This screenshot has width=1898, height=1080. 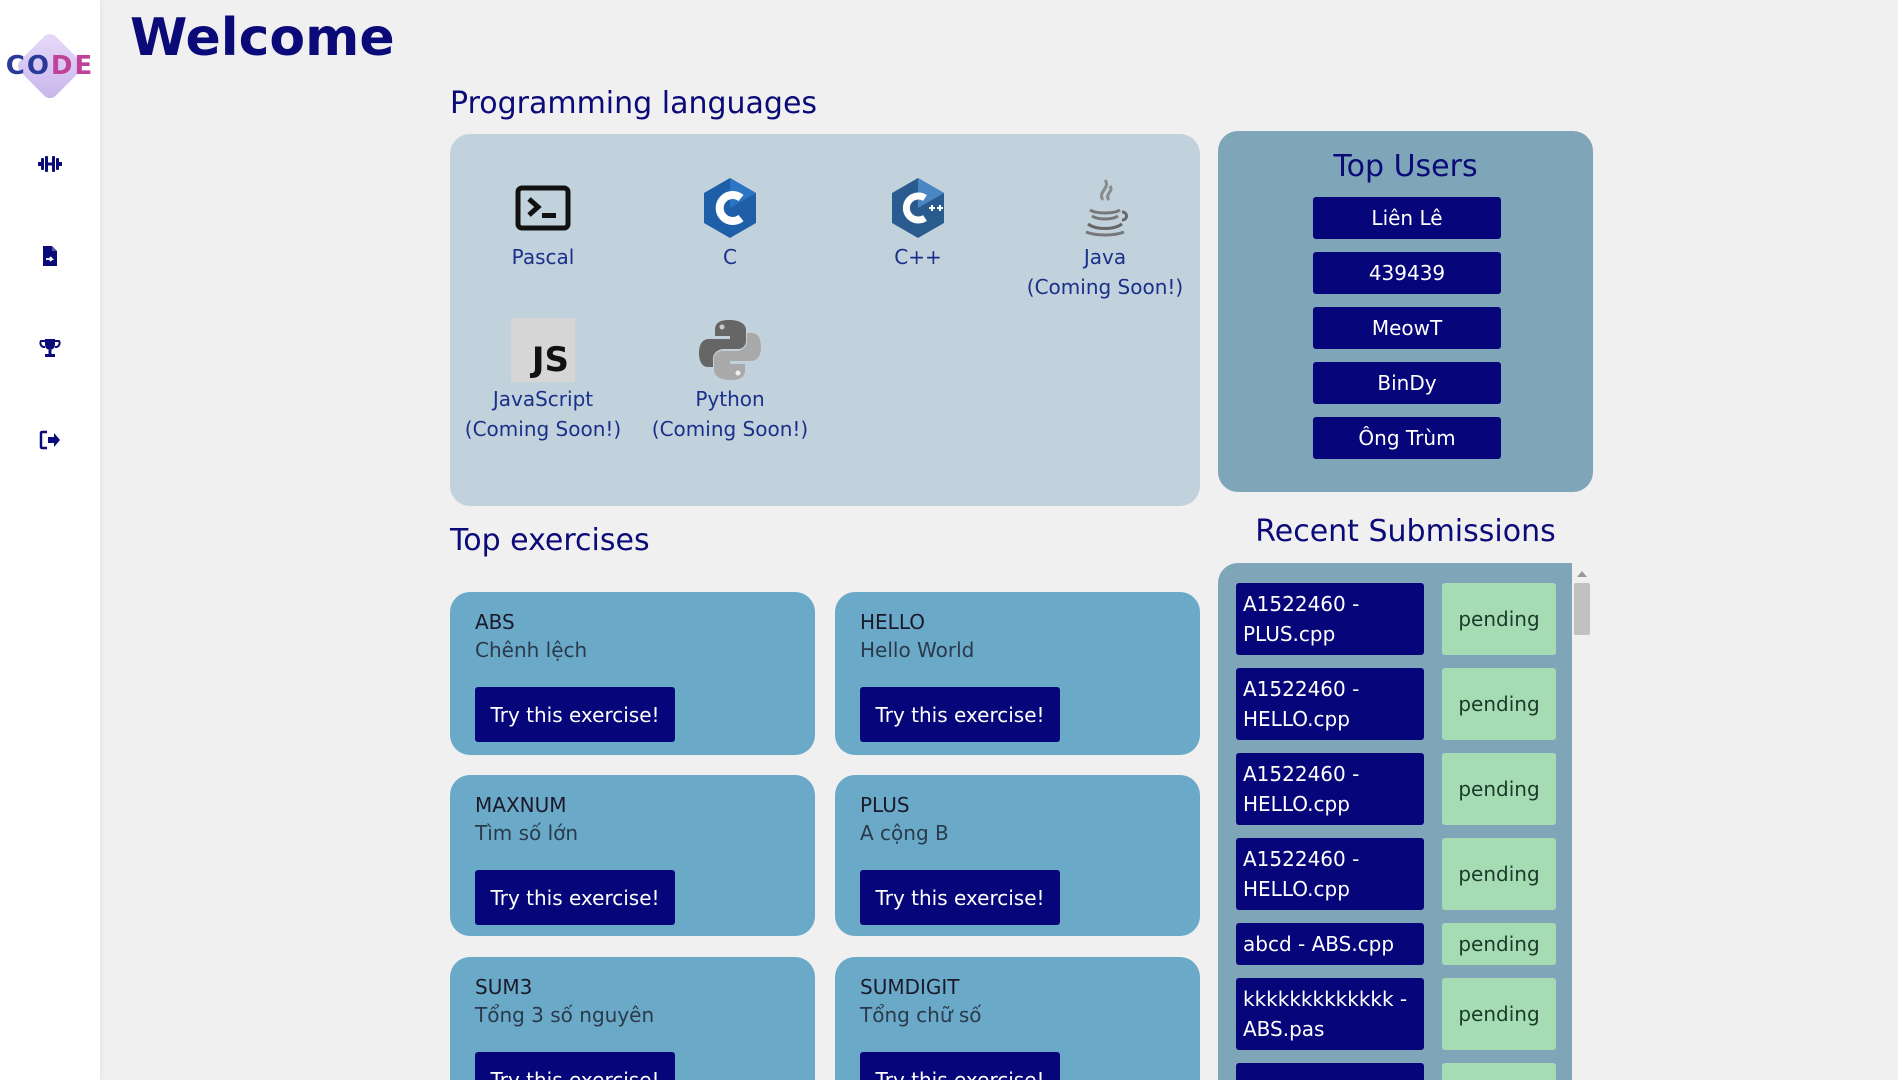 I want to click on recent-scrollbar, so click(x=1582, y=821).